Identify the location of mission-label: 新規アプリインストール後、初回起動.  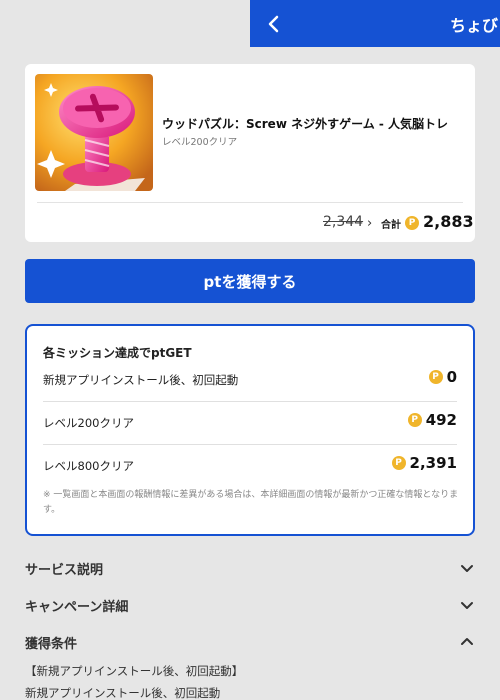
(141, 380).